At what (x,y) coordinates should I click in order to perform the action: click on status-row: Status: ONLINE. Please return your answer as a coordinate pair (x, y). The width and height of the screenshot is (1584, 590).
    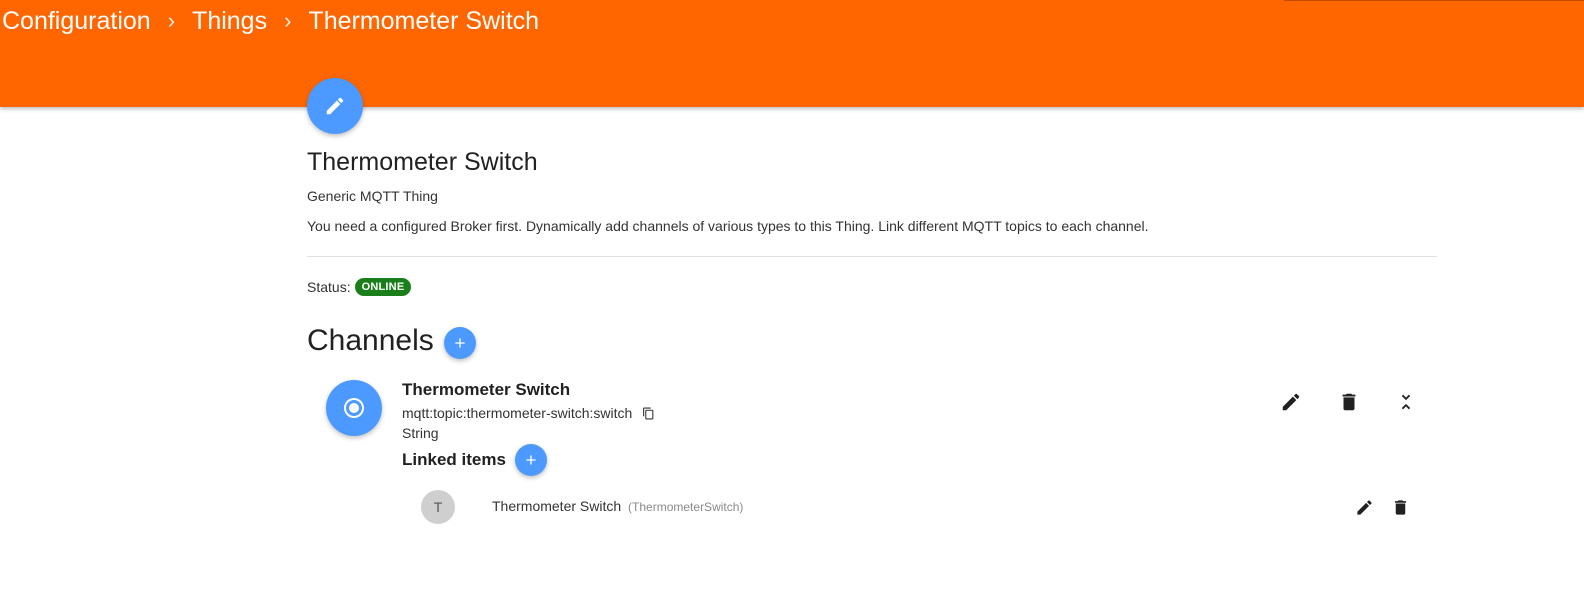
    Looking at the image, I should click on (359, 287).